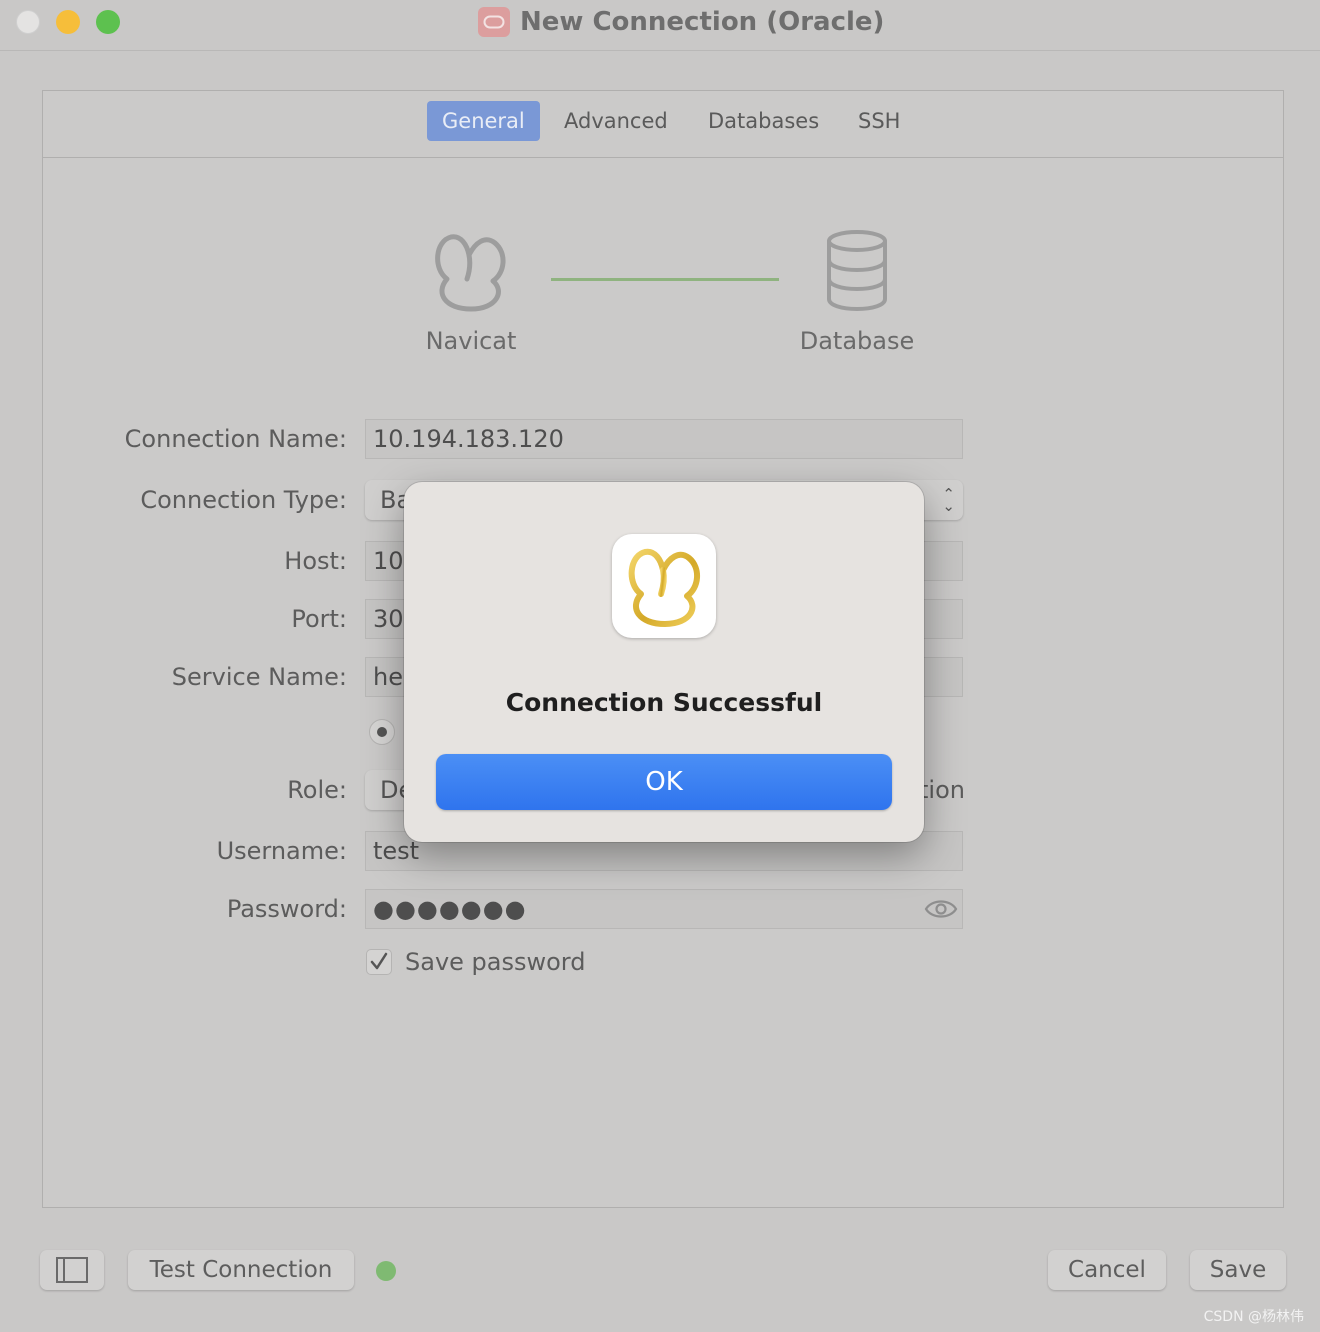  I want to click on port-label: Port:, so click(319, 619).